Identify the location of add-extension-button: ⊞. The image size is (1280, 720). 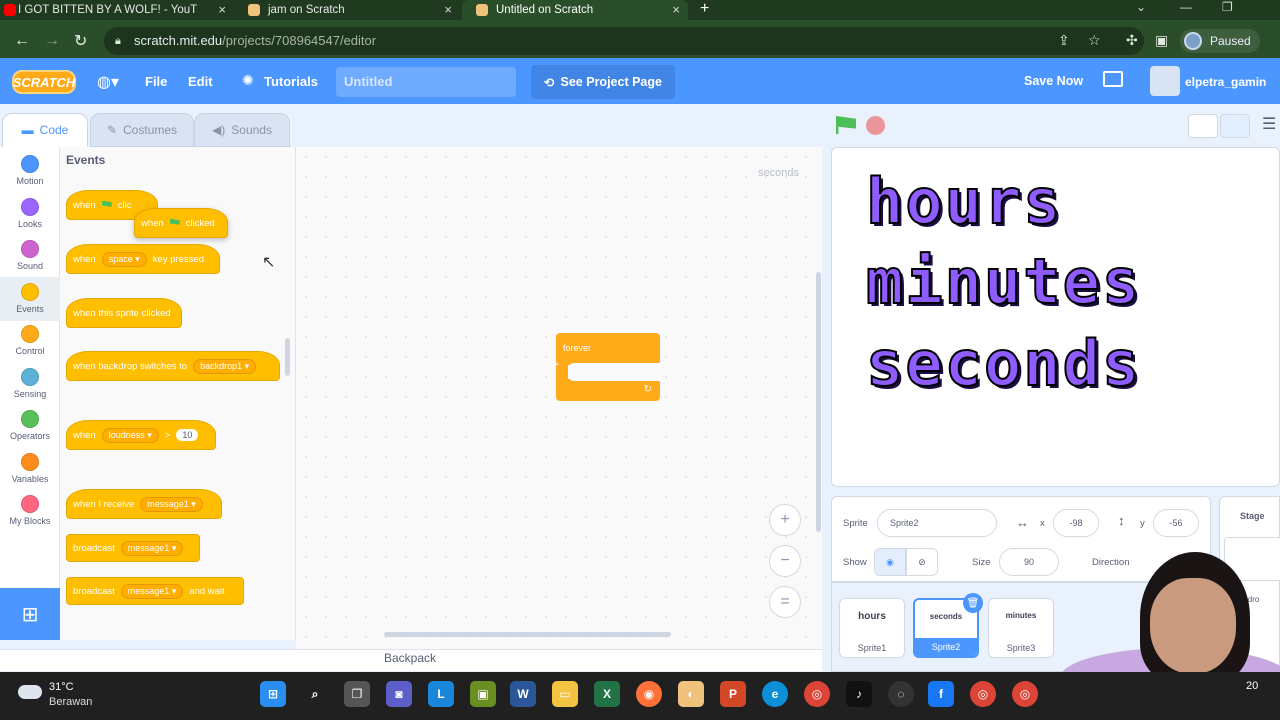
(30, 614).